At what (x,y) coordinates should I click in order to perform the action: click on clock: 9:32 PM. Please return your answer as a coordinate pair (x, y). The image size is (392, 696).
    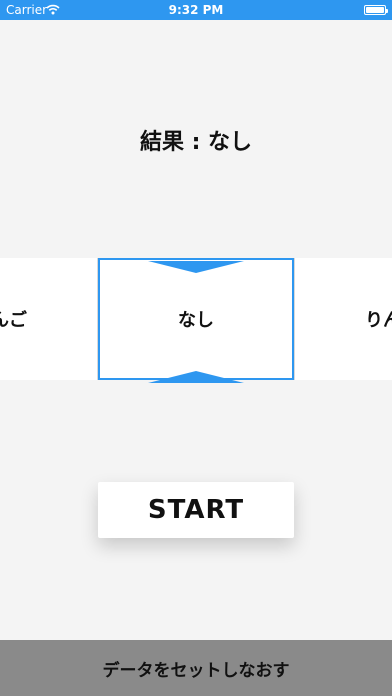
    Looking at the image, I should click on (196, 10).